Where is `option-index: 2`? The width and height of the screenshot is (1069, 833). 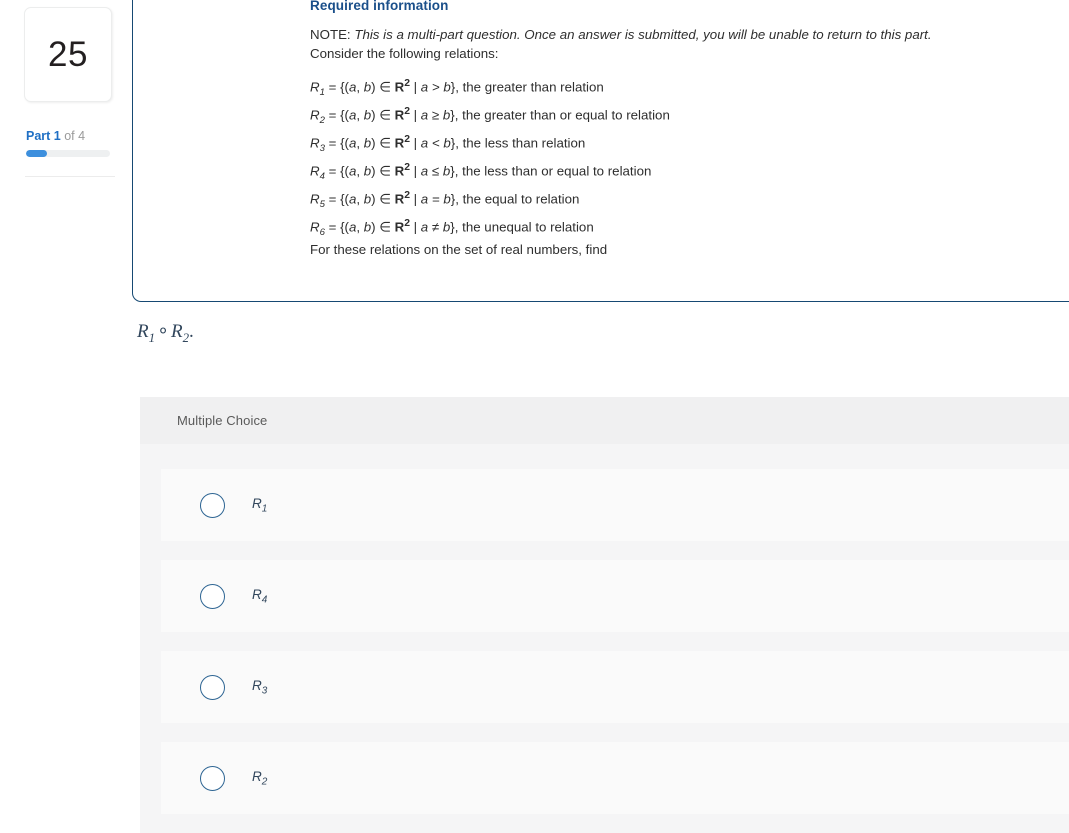
option-index: 2 is located at coordinates (264, 782).